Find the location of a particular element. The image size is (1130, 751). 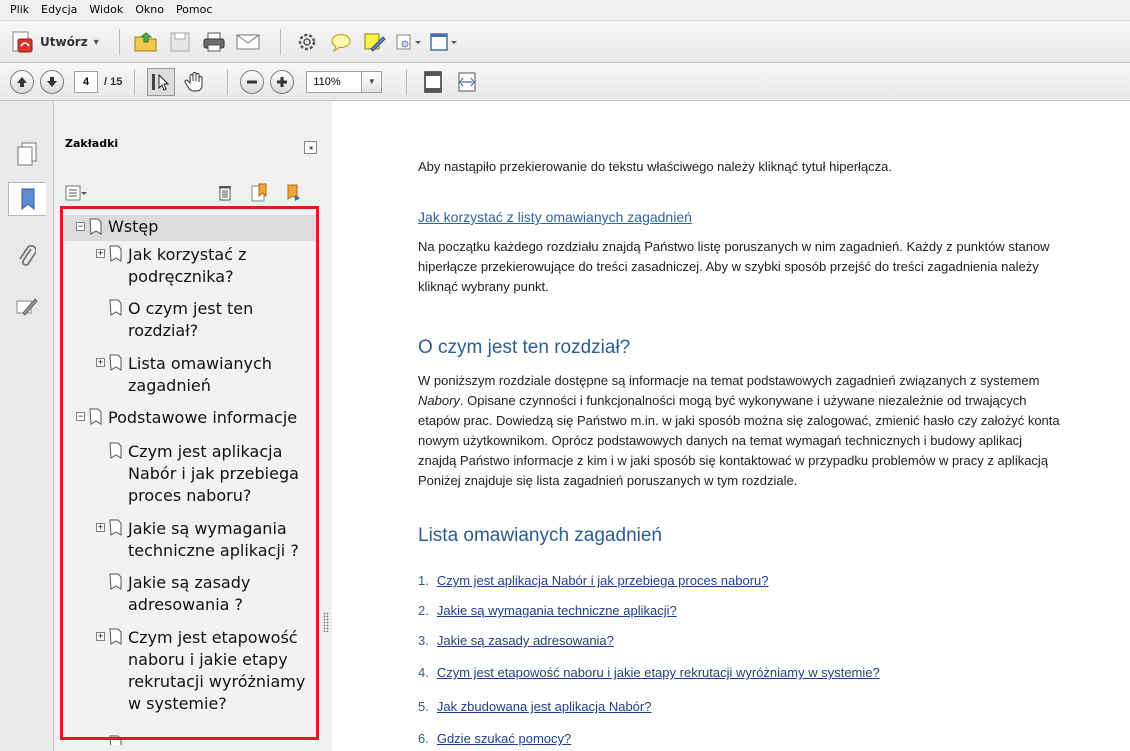

menu-plik: Plik is located at coordinates (19, 10).